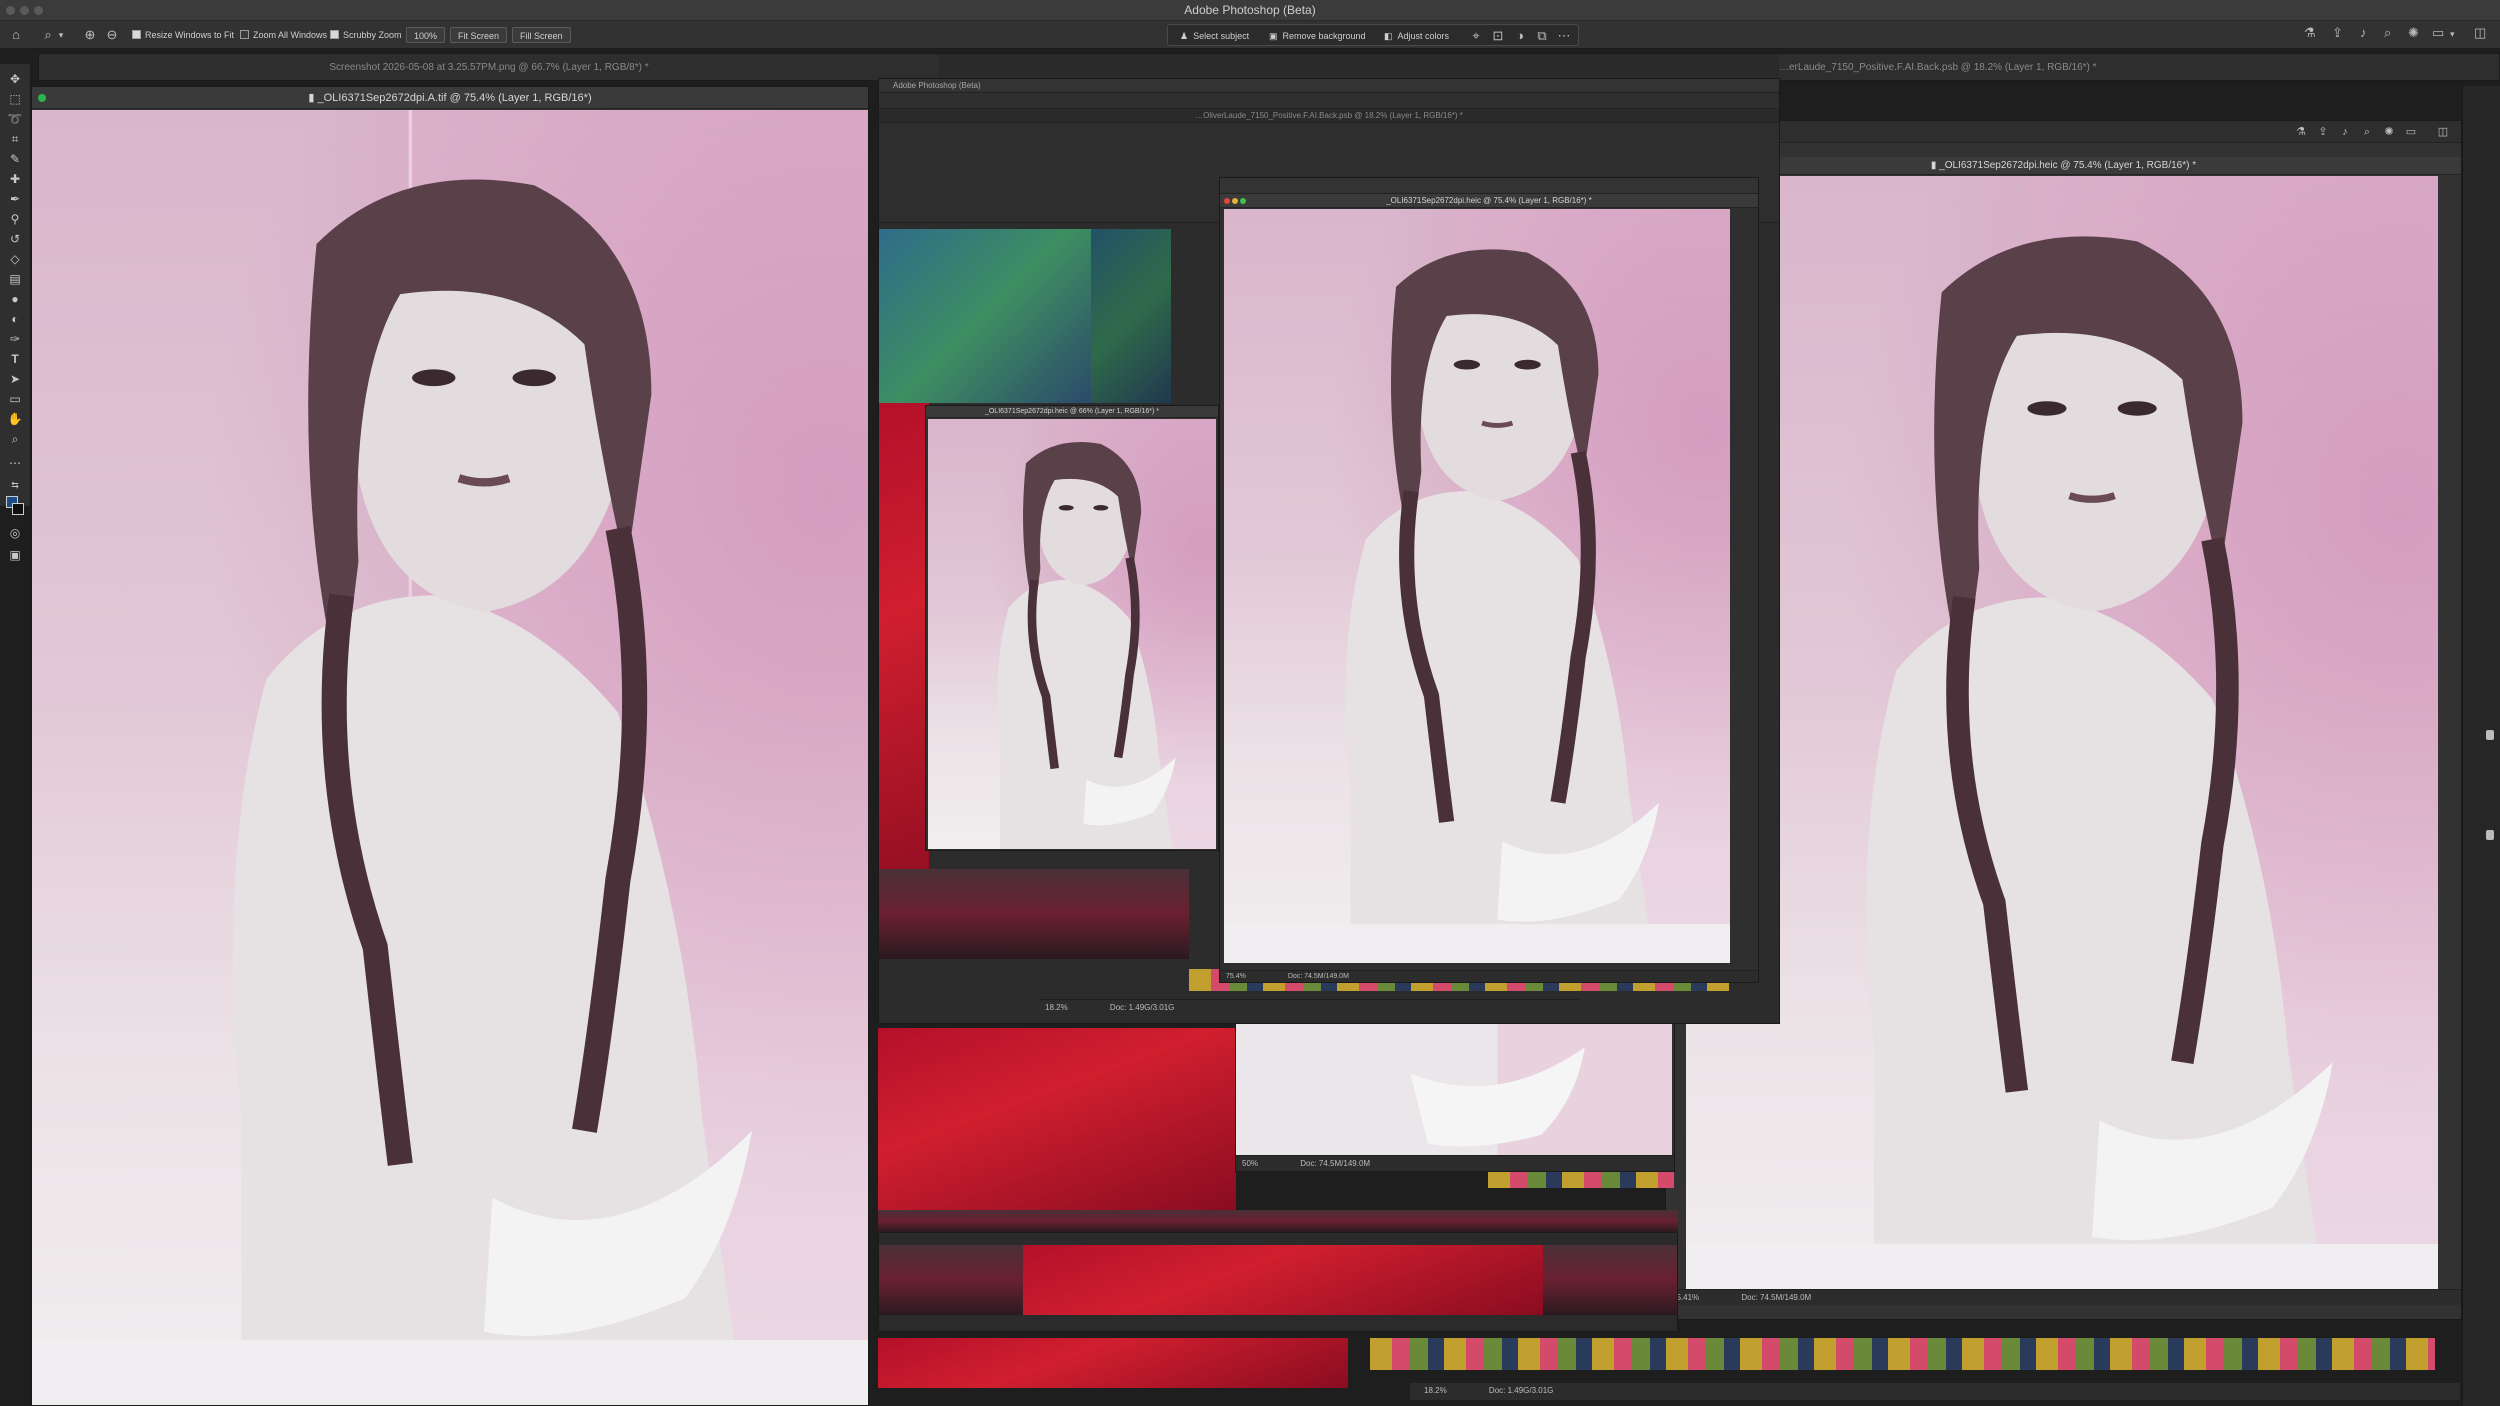 The image size is (2500, 1406). What do you see at coordinates (16, 35) in the screenshot?
I see `home-icon: ⌂` at bounding box center [16, 35].